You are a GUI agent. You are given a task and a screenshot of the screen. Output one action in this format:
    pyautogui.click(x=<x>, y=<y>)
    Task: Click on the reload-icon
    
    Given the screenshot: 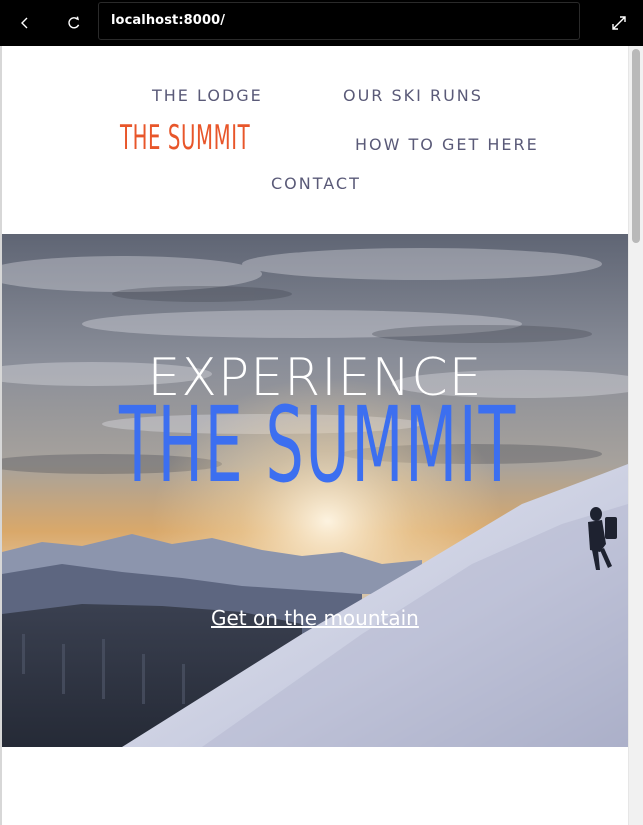 What is the action you would take?
    pyautogui.click(x=74, y=22)
    